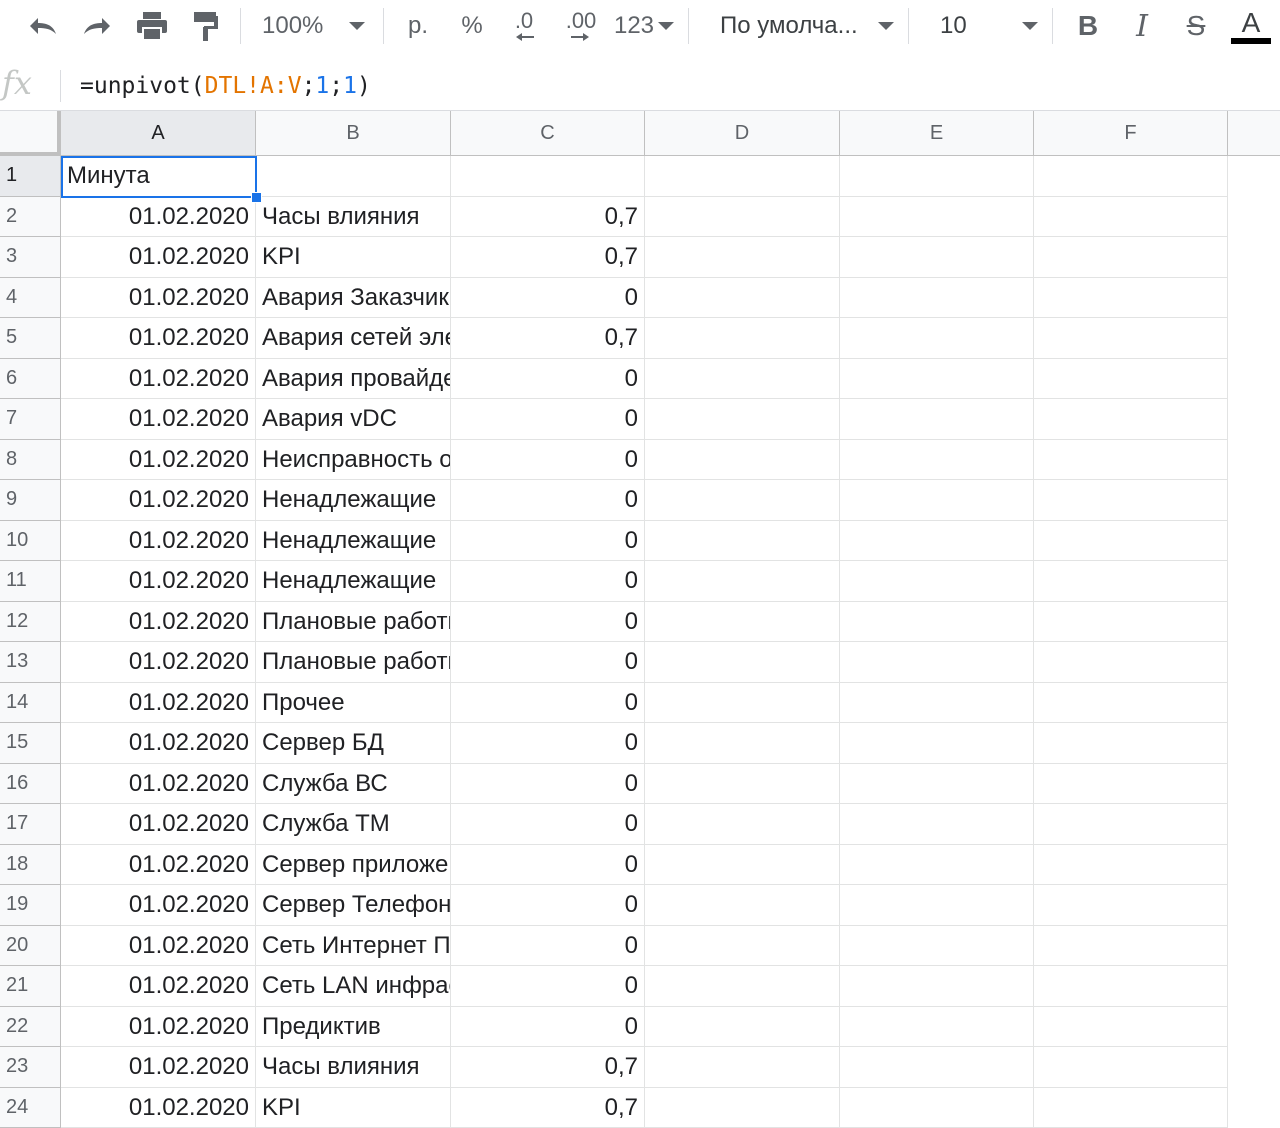  What do you see at coordinates (30, 1108) in the screenshot?
I see `row-header: 24` at bounding box center [30, 1108].